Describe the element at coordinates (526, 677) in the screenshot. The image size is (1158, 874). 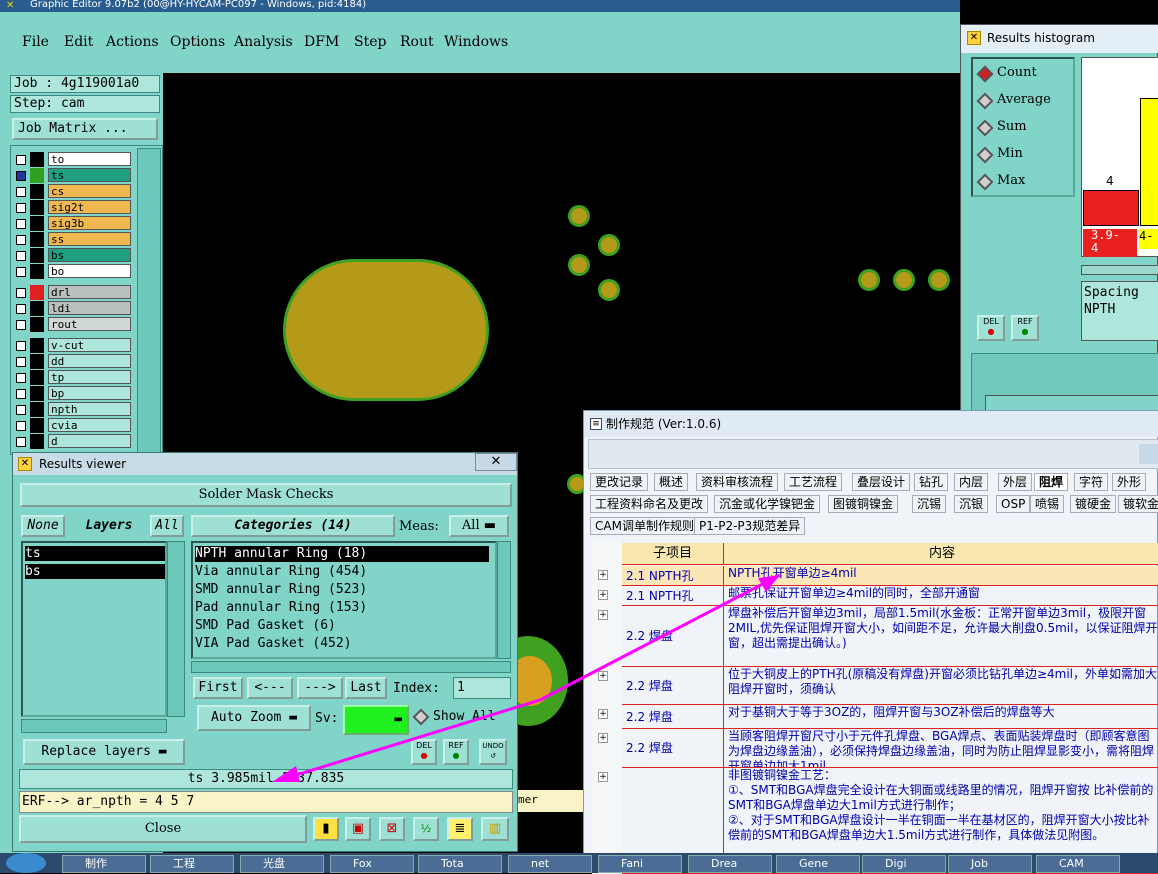
I see `annotation-arrows` at that location.